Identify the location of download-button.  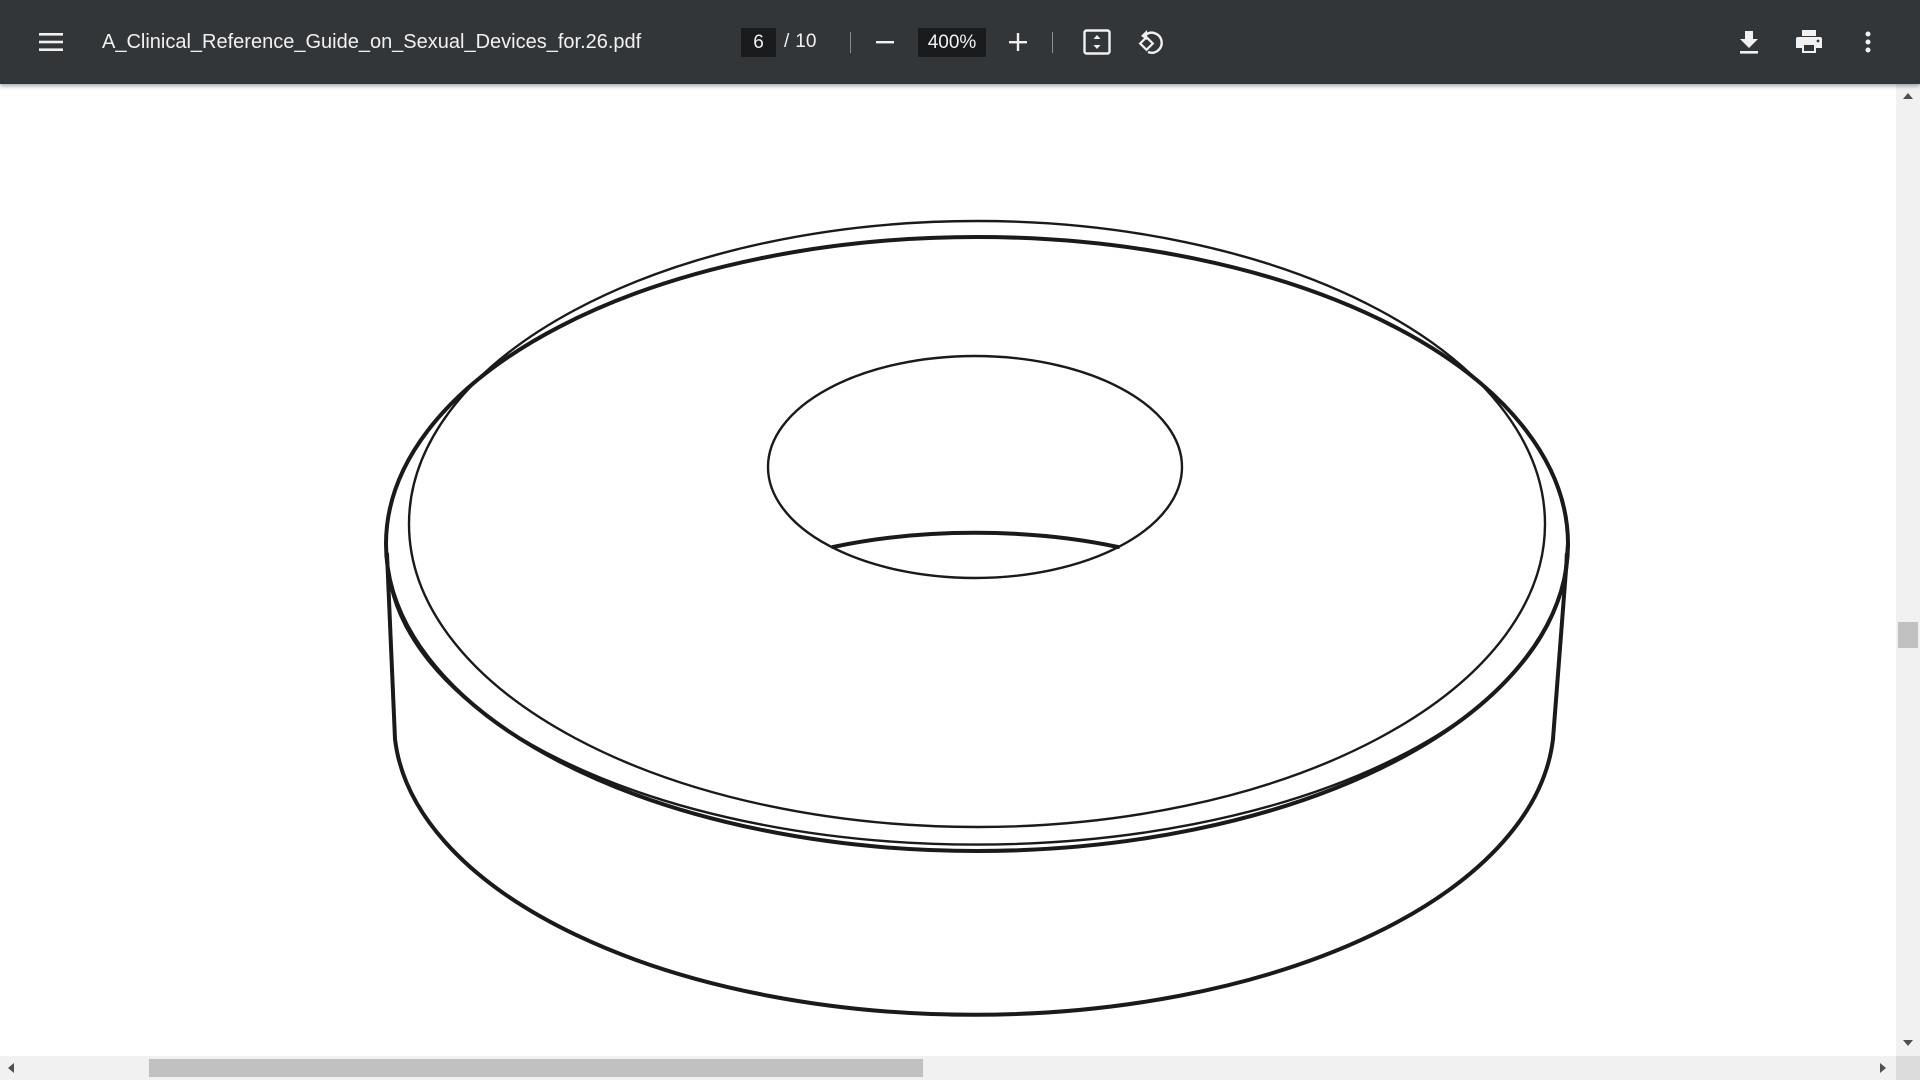
(1749, 42).